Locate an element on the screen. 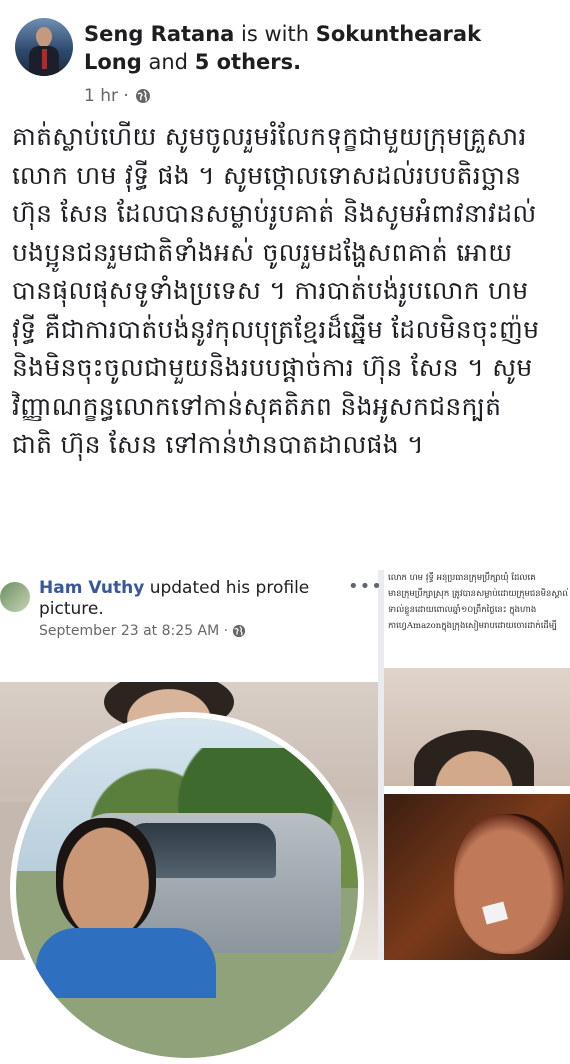 This screenshot has width=570, height=1064. card-attribution: Ham Vuthy updated his profile picture. is located at coordinates (189, 599).